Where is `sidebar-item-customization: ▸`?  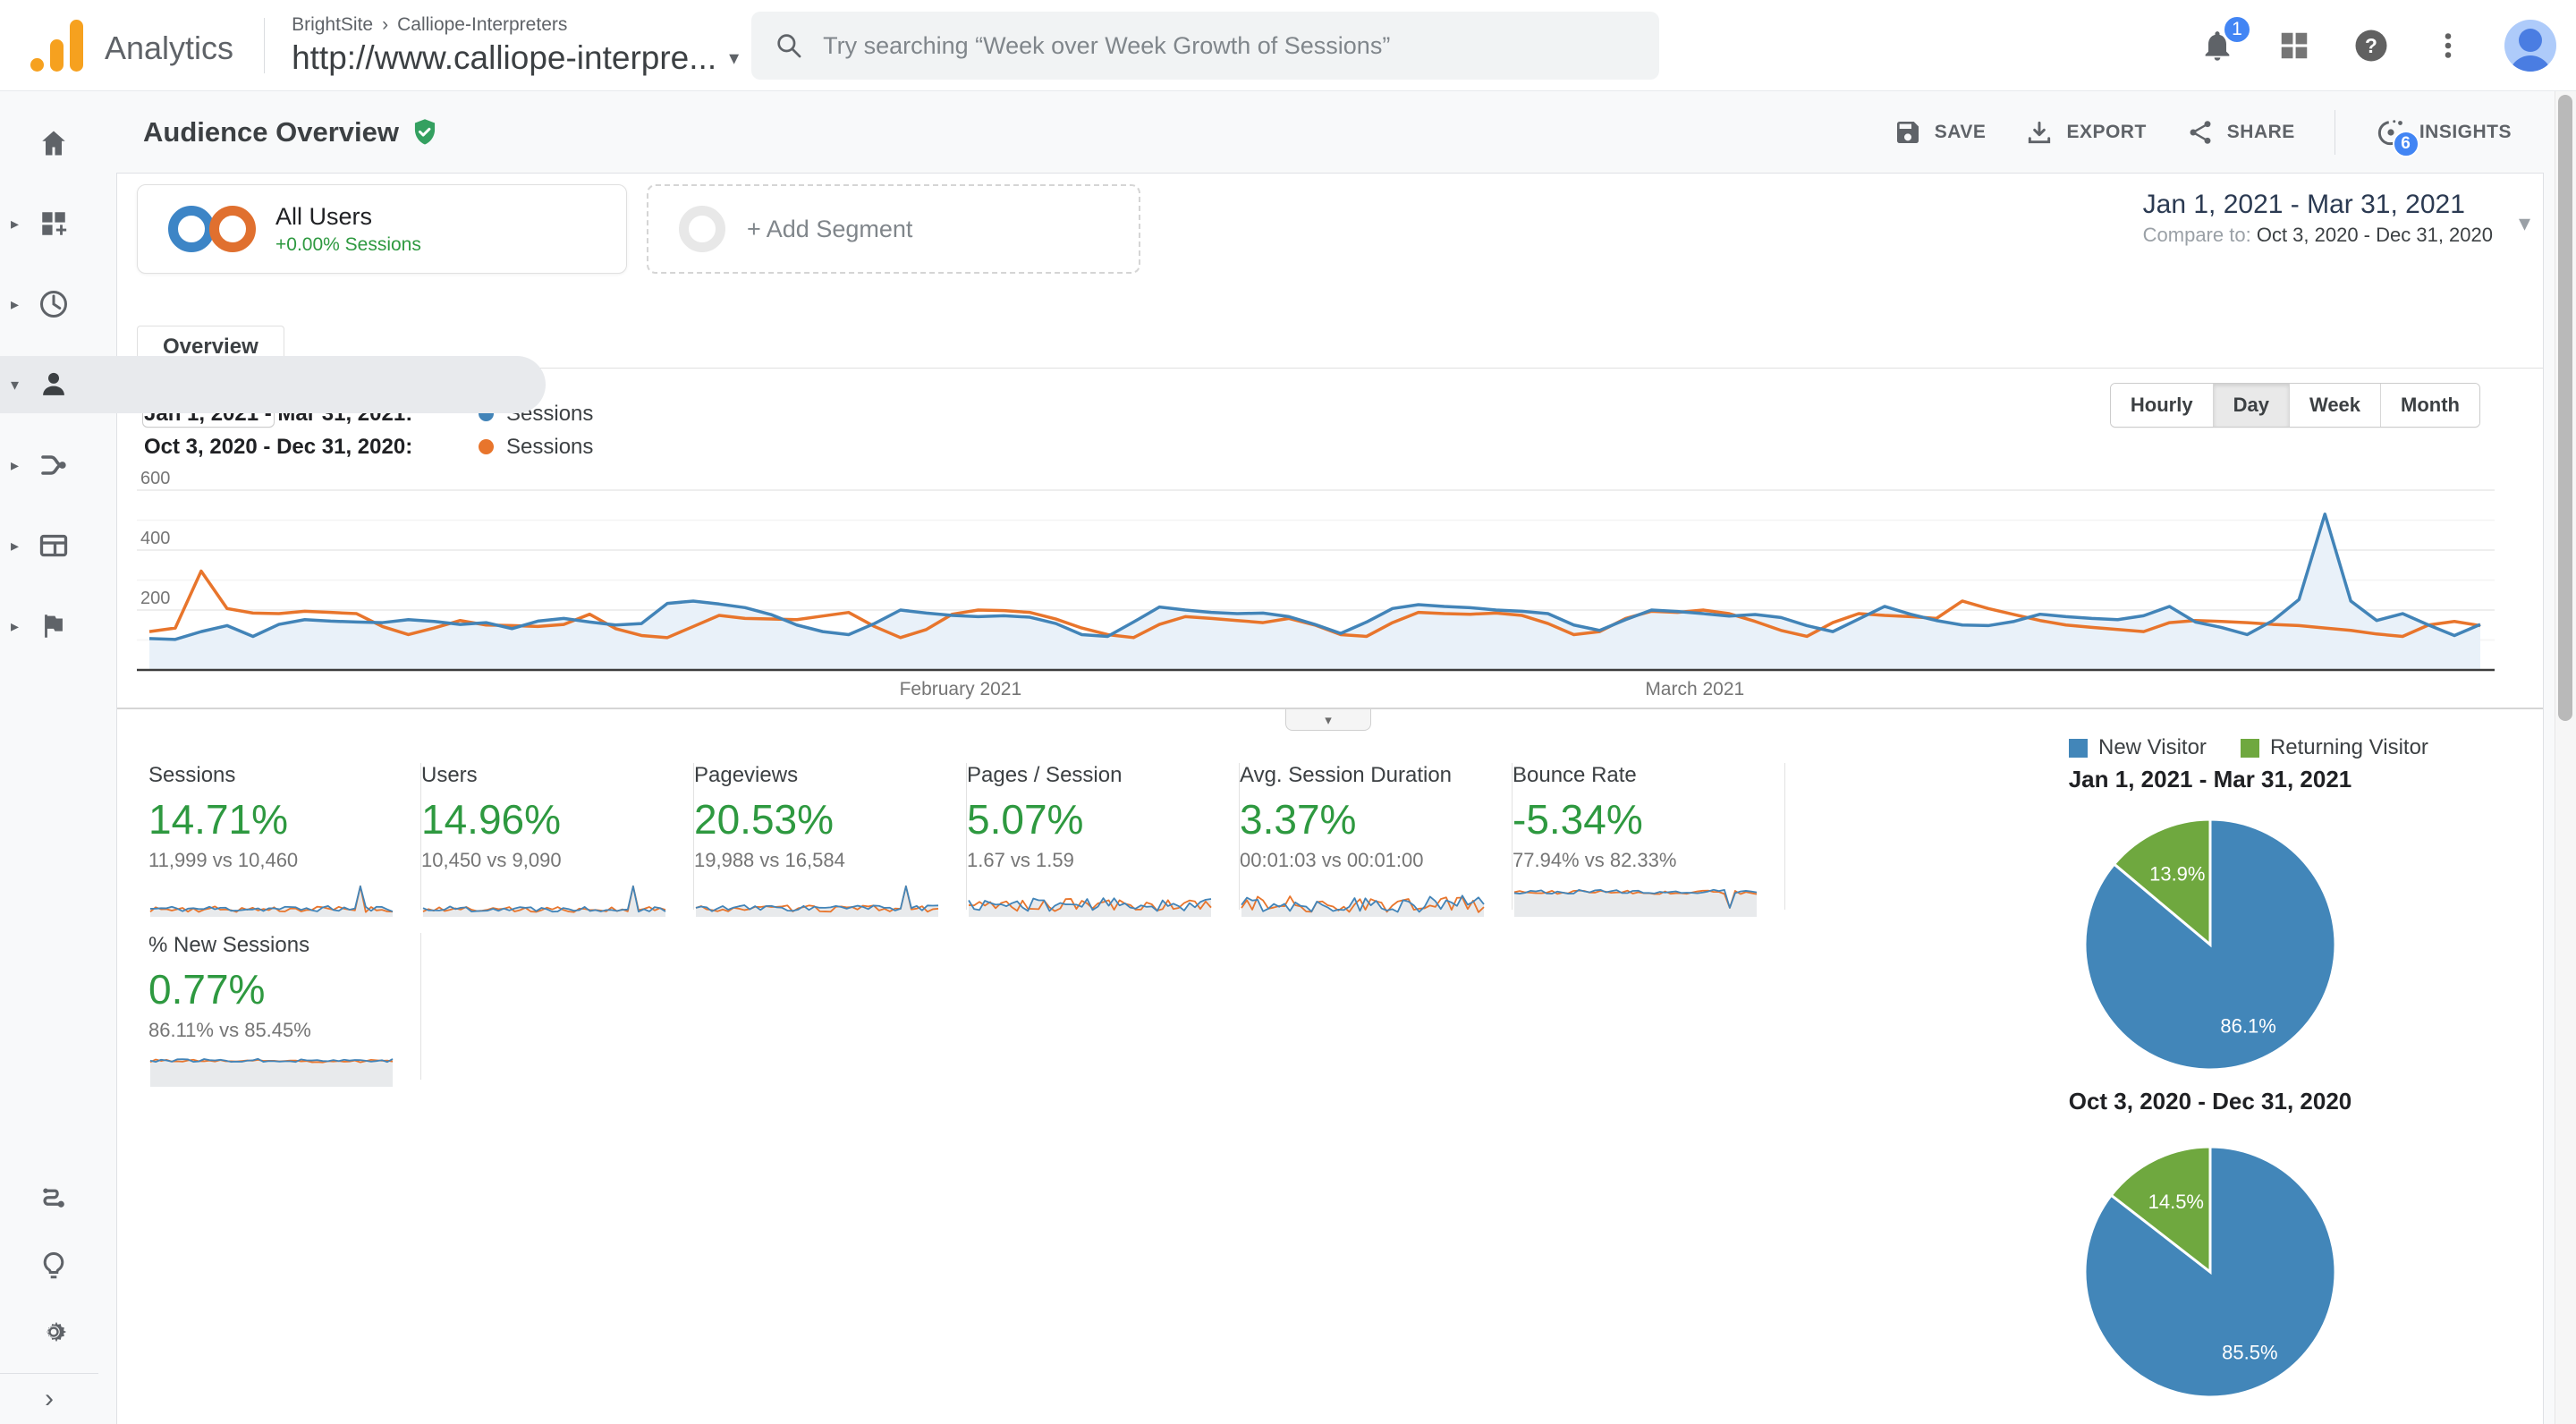 sidebar-item-customization: ▸ is located at coordinates (49, 223).